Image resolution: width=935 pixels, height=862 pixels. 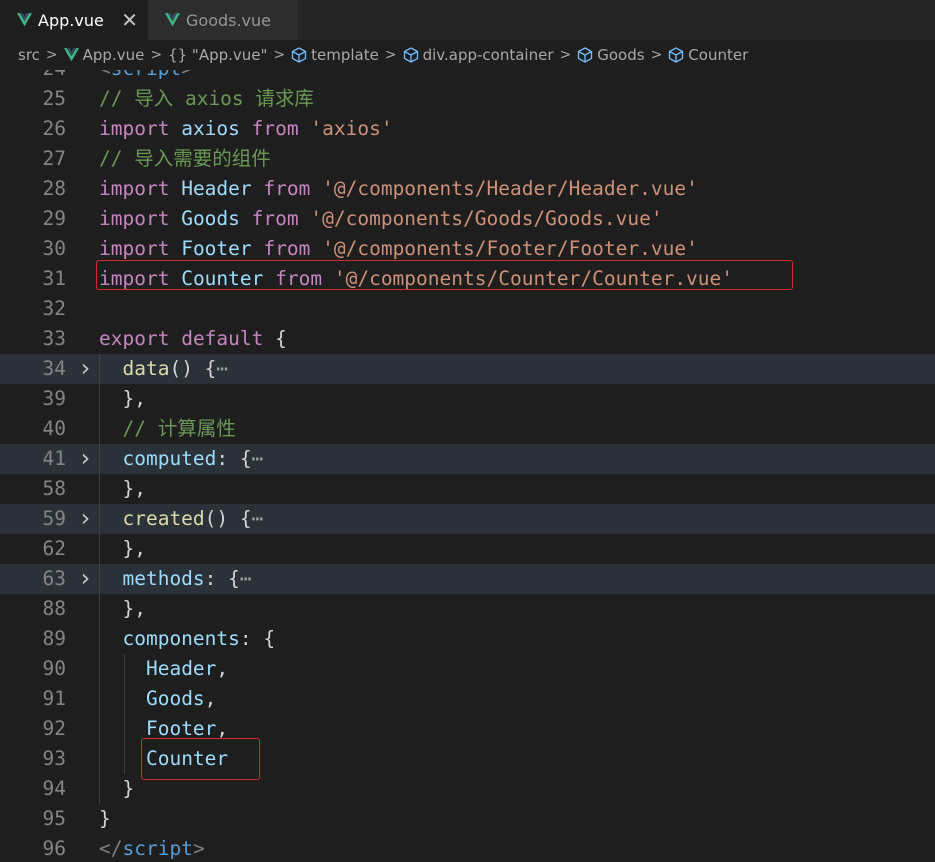 What do you see at coordinates (718, 55) in the screenshot?
I see `breadcrumb-counter: Counter` at bounding box center [718, 55].